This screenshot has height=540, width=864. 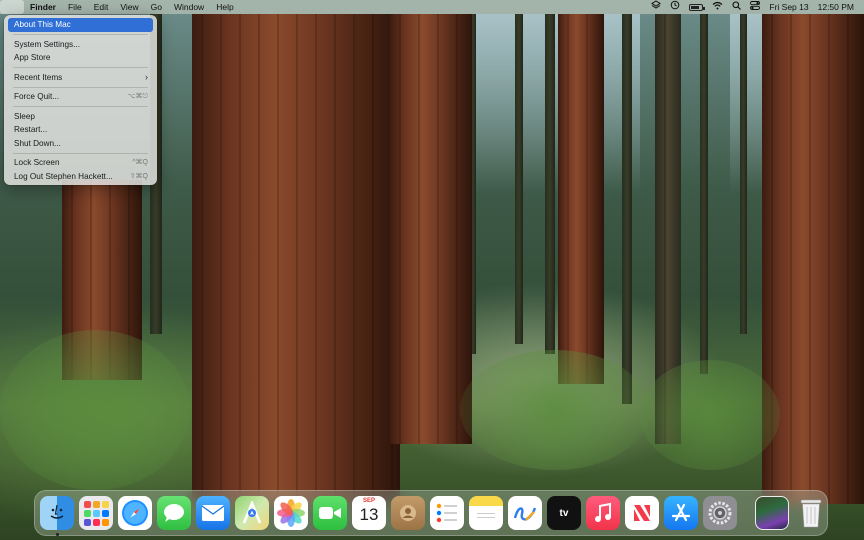 I want to click on clock-date: Fri Sep 13, so click(x=788, y=7).